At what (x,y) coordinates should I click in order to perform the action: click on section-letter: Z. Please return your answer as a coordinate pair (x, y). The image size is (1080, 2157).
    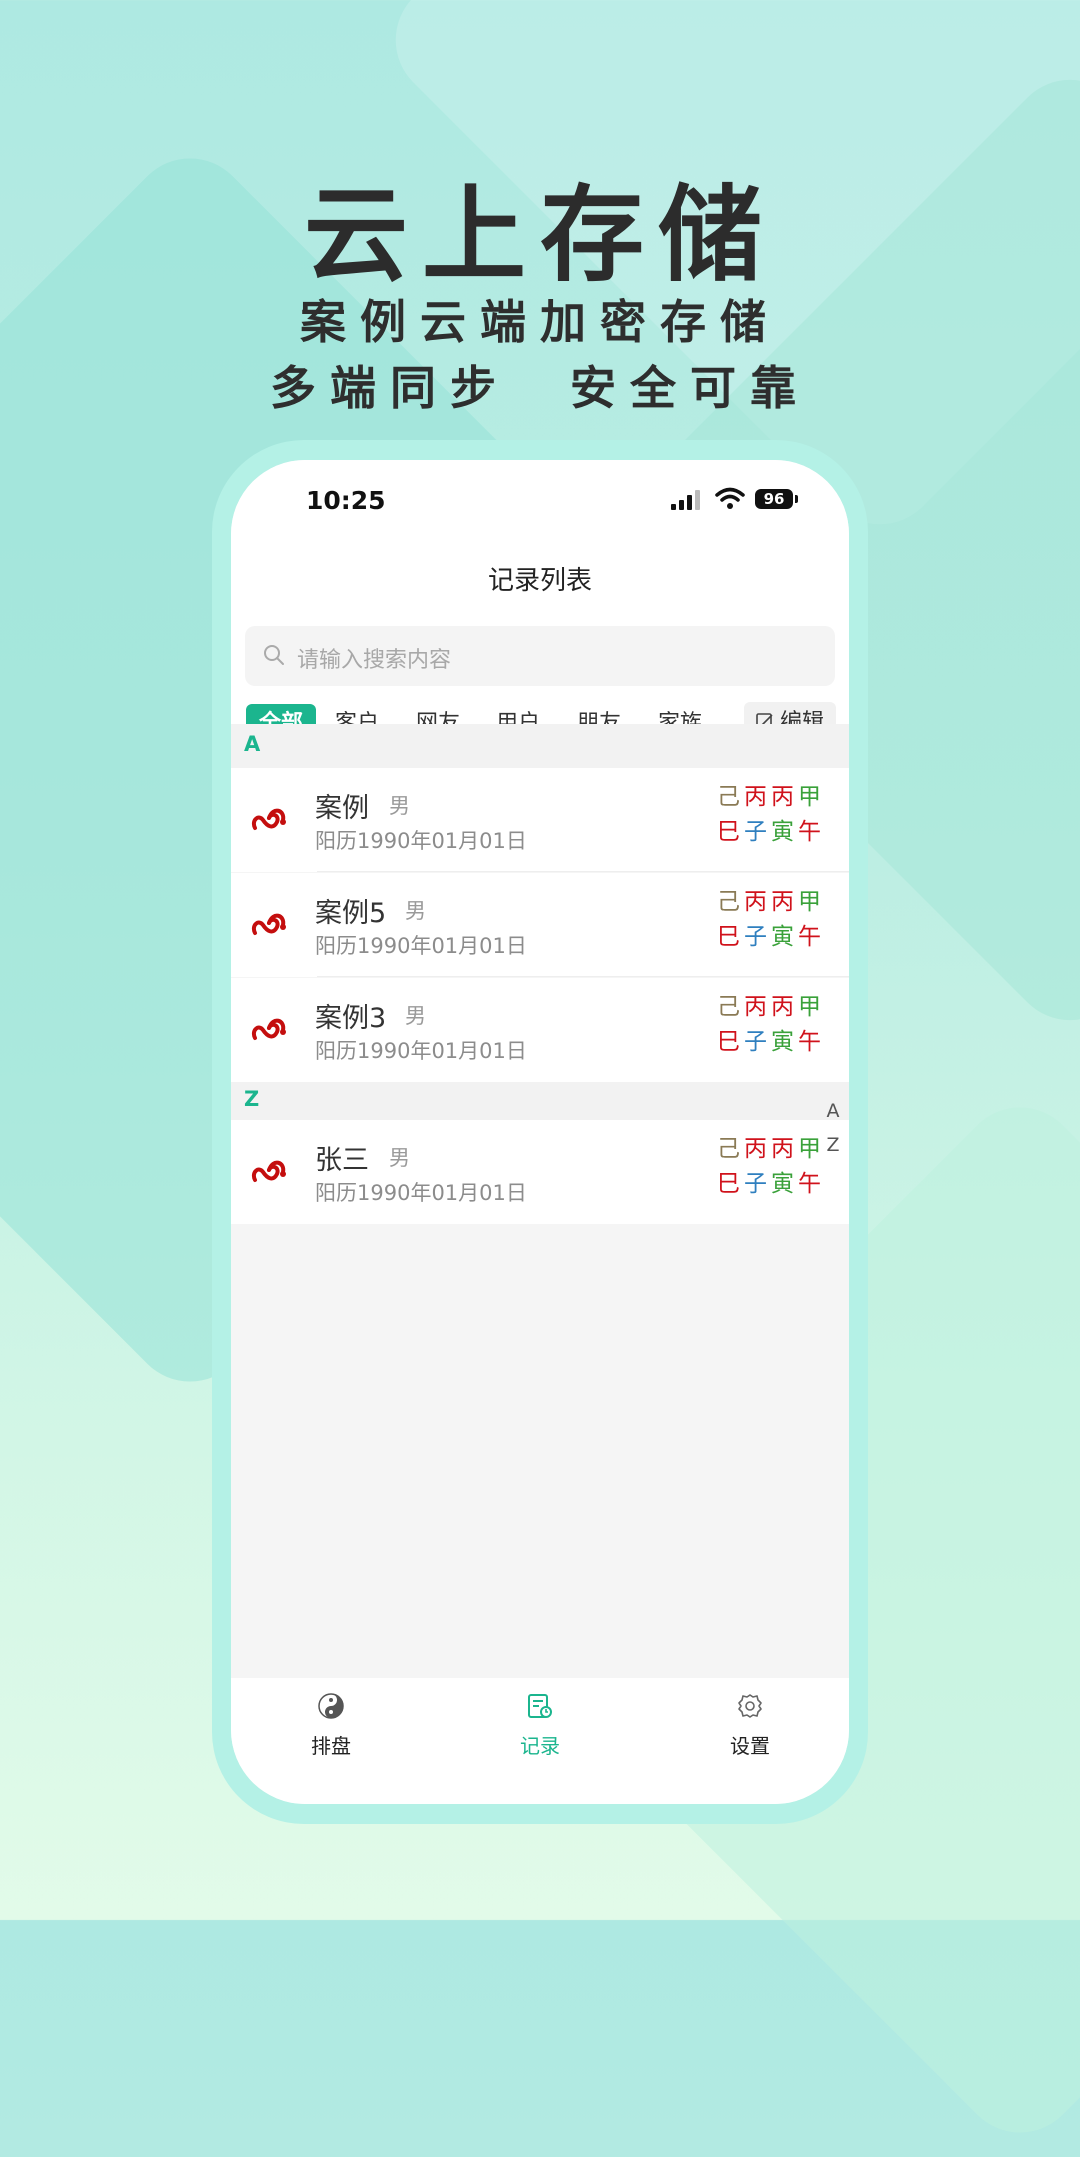
    Looking at the image, I should click on (252, 1099).